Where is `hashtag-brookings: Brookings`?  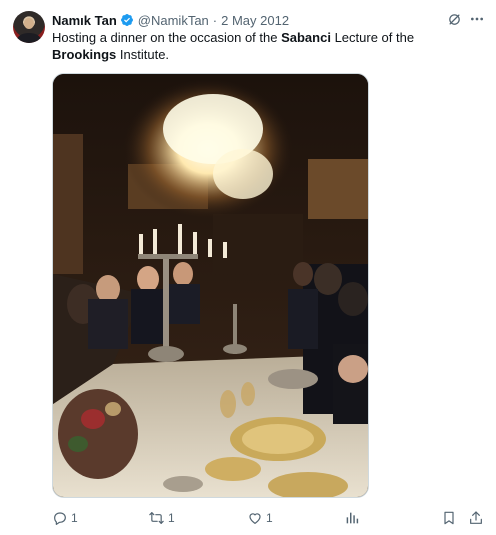 hashtag-brookings: Brookings is located at coordinates (84, 54).